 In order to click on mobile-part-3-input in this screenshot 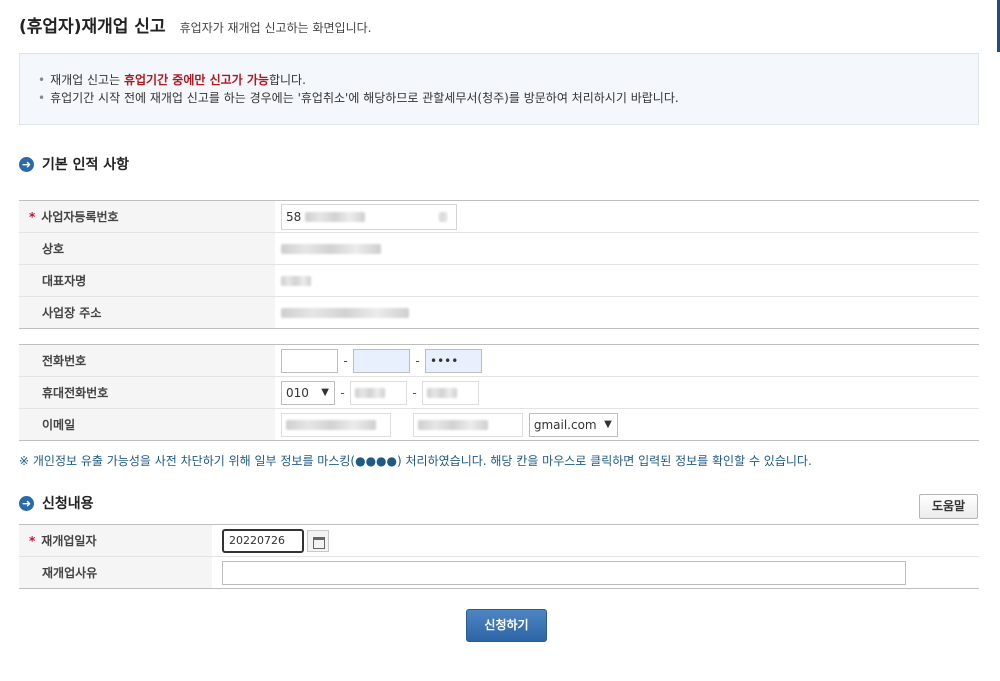, I will do `click(450, 392)`.